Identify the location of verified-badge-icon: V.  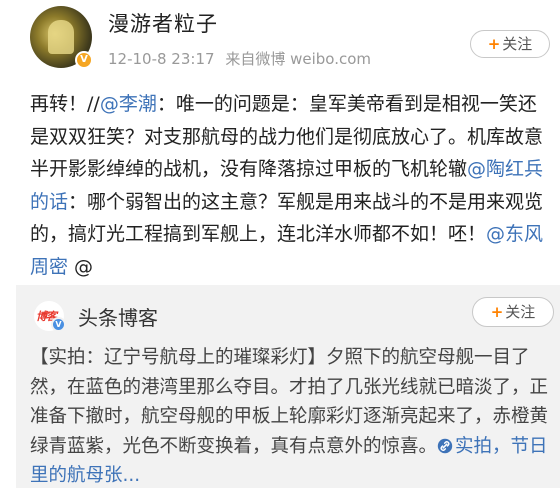
(84, 60).